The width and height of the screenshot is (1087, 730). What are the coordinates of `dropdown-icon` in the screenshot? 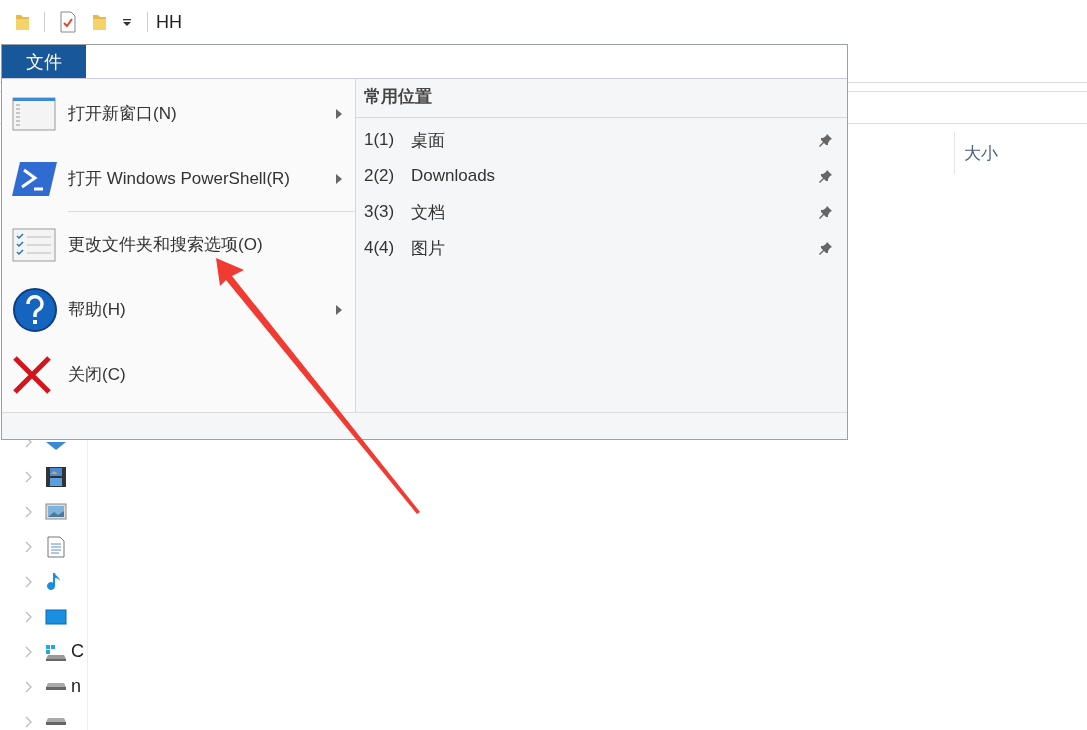 It's located at (127, 22).